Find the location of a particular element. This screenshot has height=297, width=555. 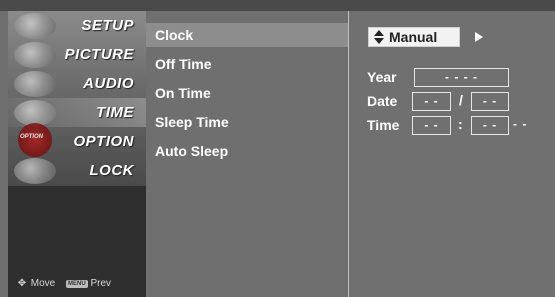

submenu-item-clock: Clock is located at coordinates (247, 35).